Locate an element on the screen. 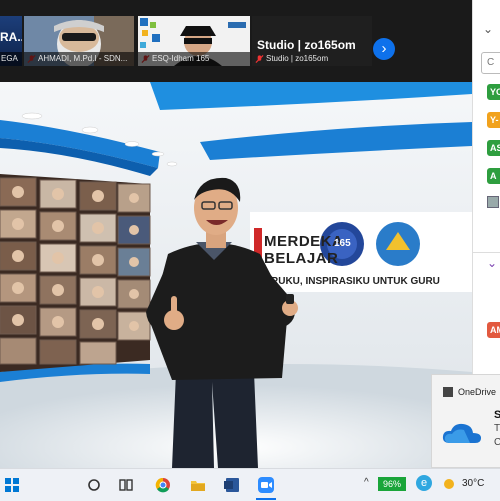 Image resolution: width=500 pixels, height=501 pixels. word-icon is located at coordinates (232, 485).